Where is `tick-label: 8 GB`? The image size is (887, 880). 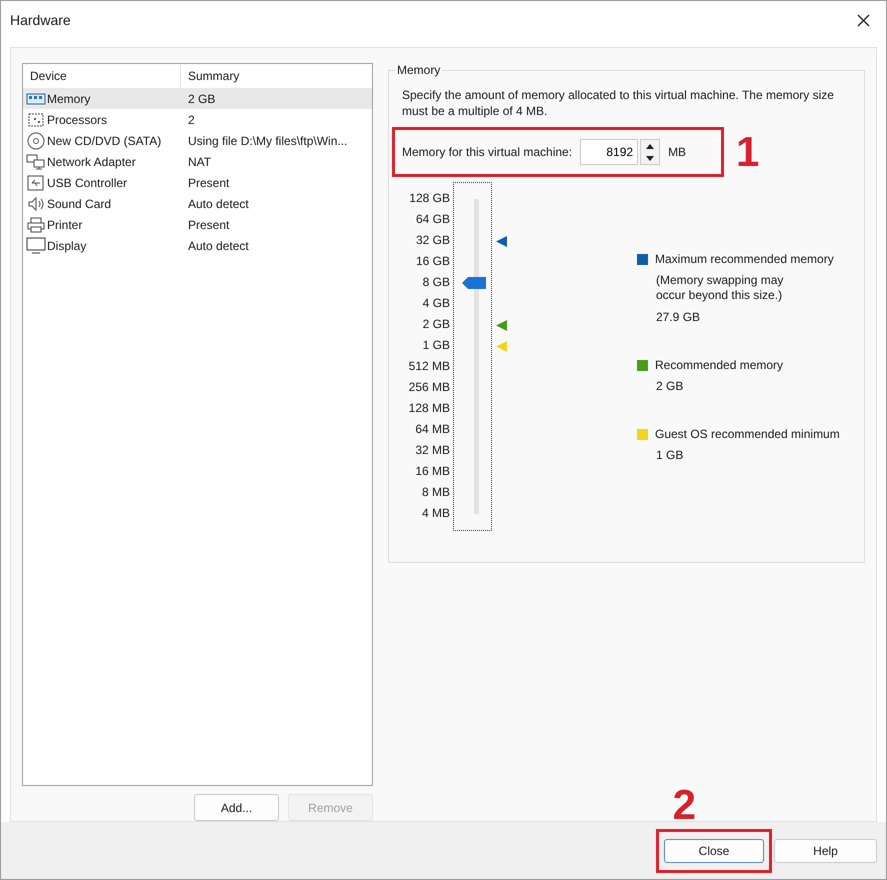 tick-label: 8 GB is located at coordinates (436, 282).